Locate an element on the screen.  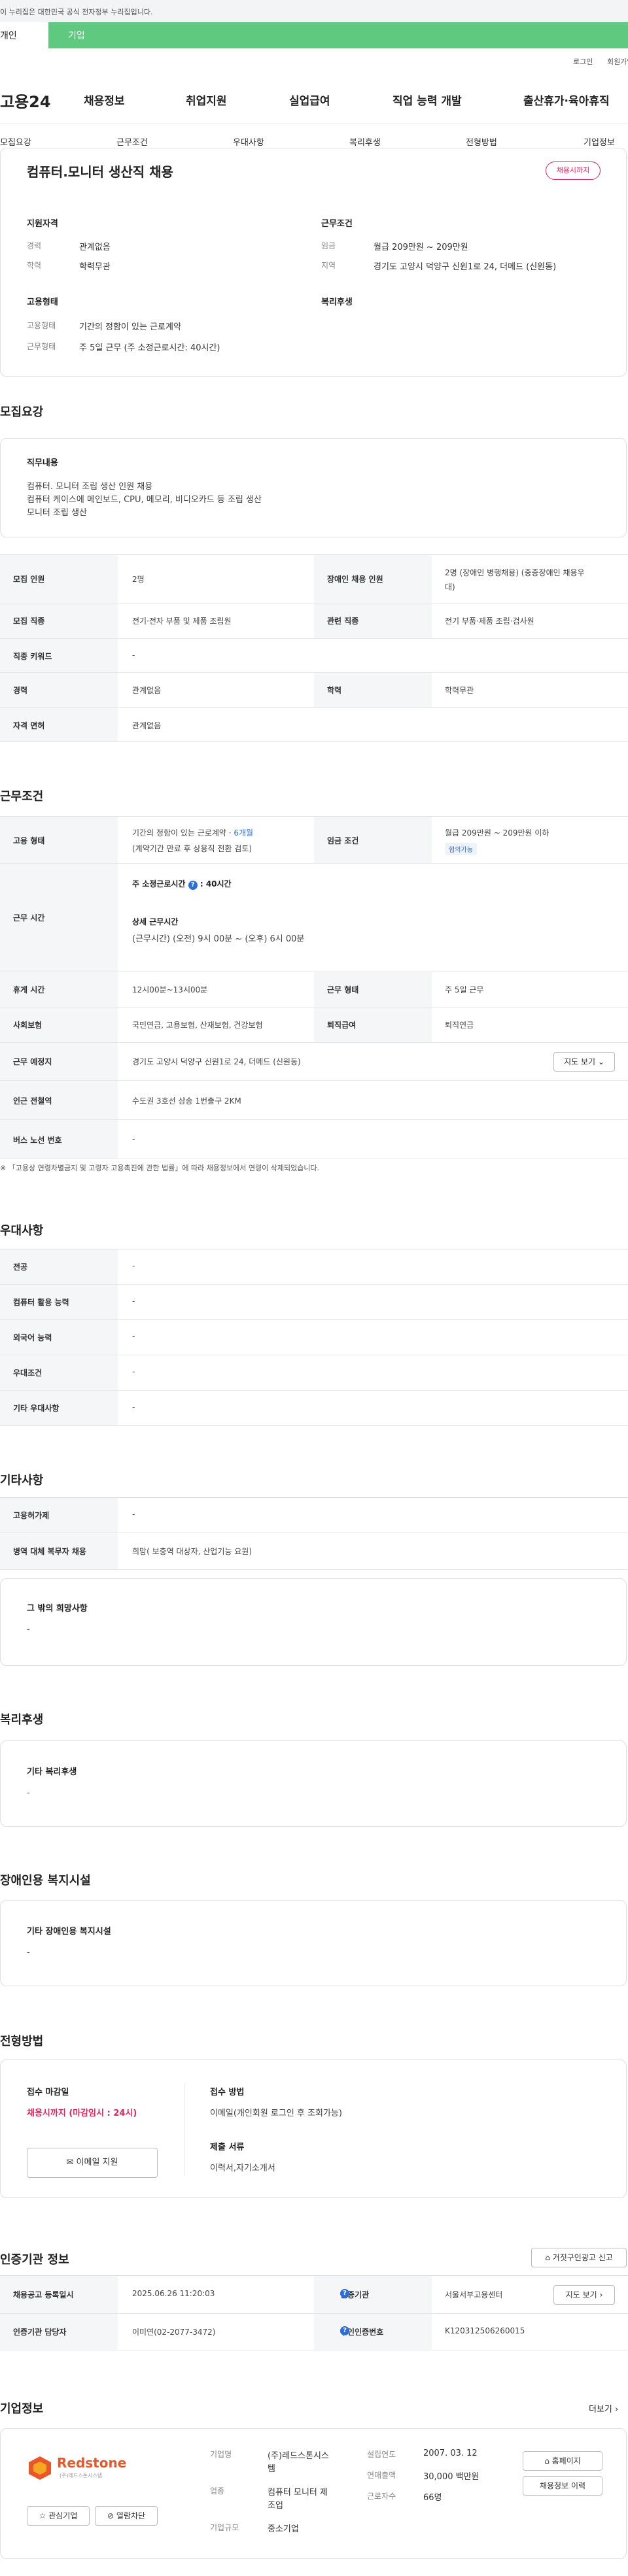
block-view-button: ⊘ 열람차단 is located at coordinates (127, 2516).